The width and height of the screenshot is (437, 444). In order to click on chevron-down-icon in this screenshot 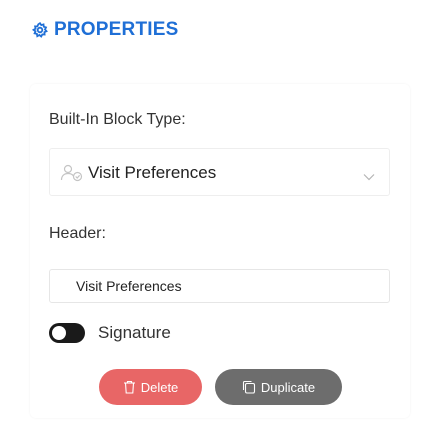, I will do `click(369, 174)`.